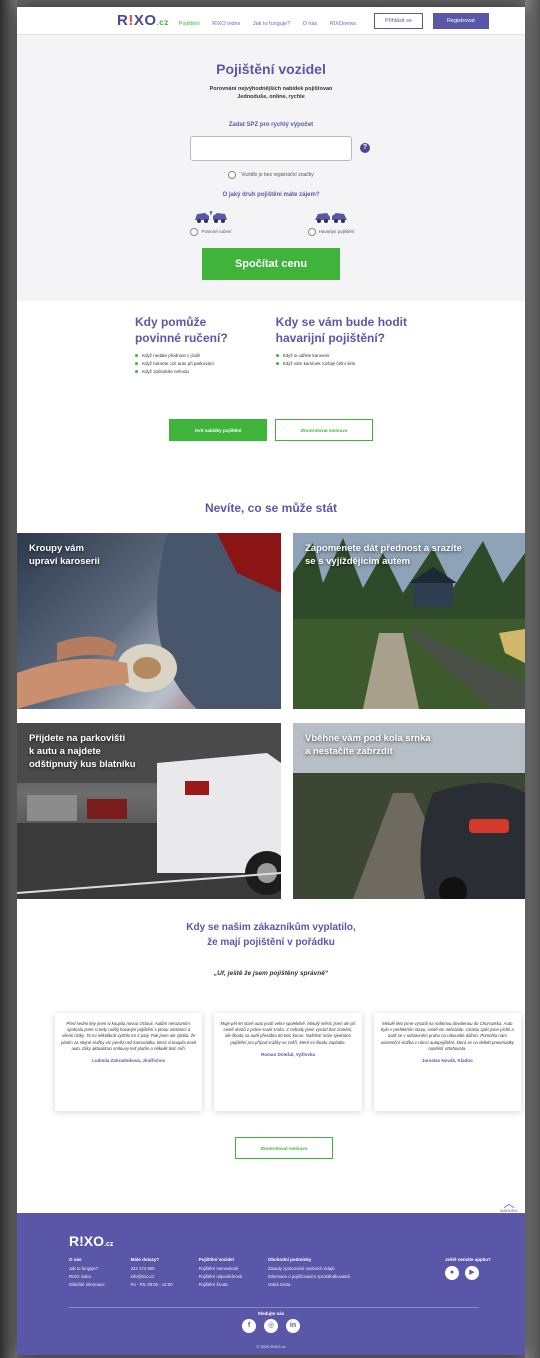 Image resolution: width=540 pixels, height=1358 pixels. I want to click on nav-pojisteni: Pojištění, so click(189, 24).